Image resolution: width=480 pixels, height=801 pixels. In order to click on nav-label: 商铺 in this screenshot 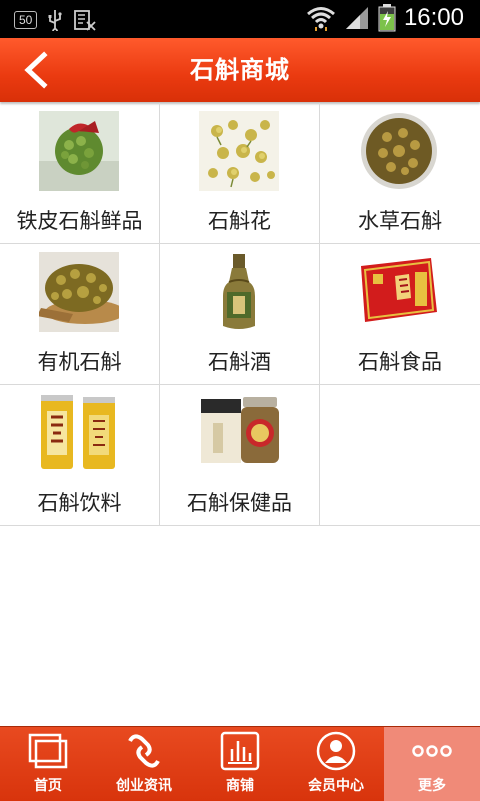, I will do `click(240, 786)`.